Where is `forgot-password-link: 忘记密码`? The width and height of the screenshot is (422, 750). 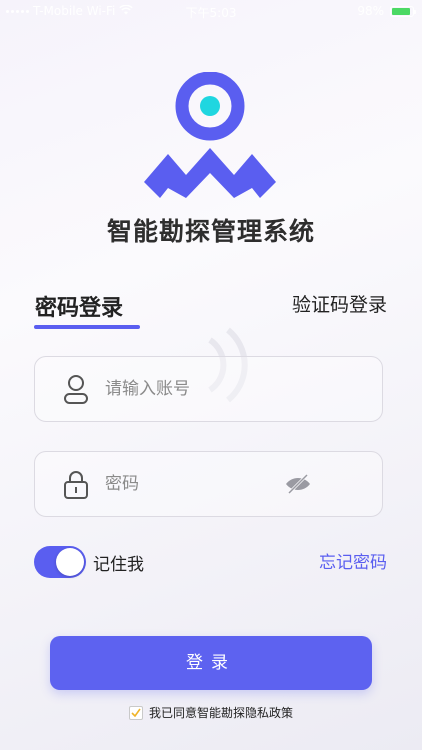
forgot-password-link: 忘记密码 is located at coordinates (353, 560).